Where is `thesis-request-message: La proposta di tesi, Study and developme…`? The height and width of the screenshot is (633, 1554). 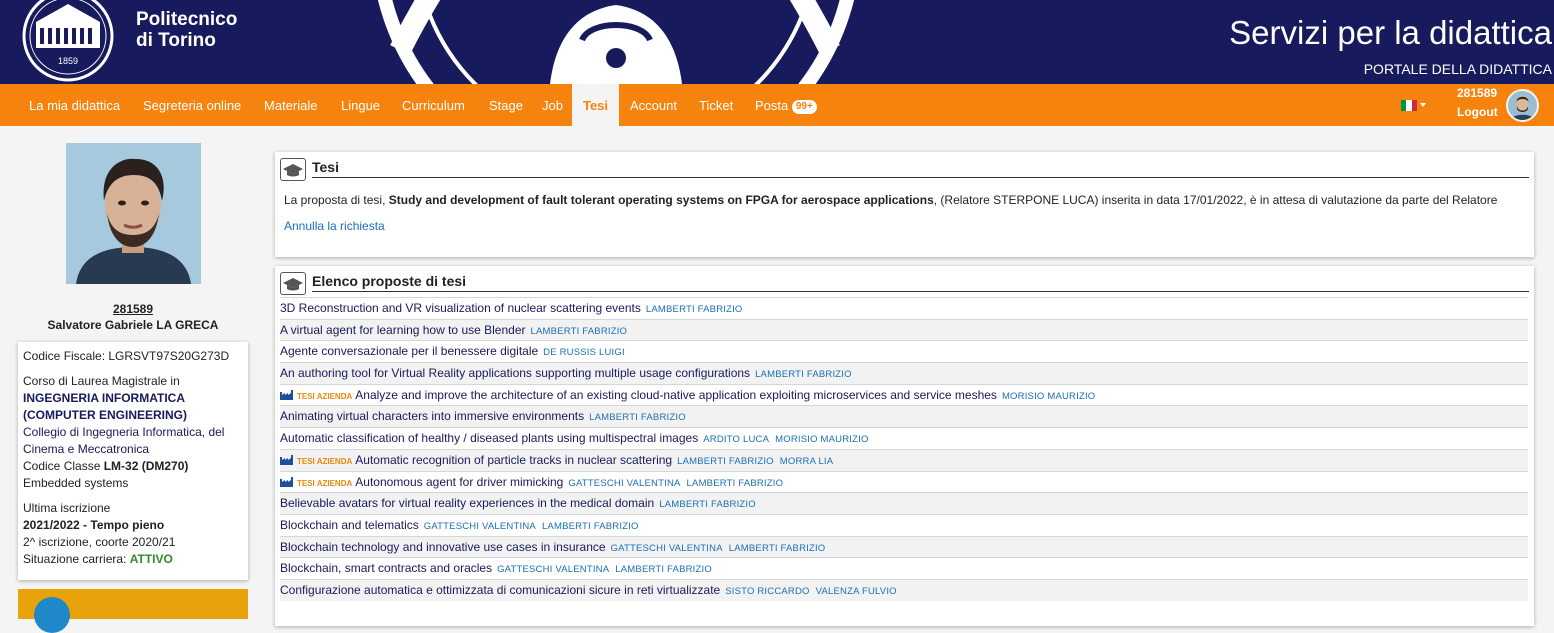 thesis-request-message: La proposta di tesi, Study and developme… is located at coordinates (890, 200).